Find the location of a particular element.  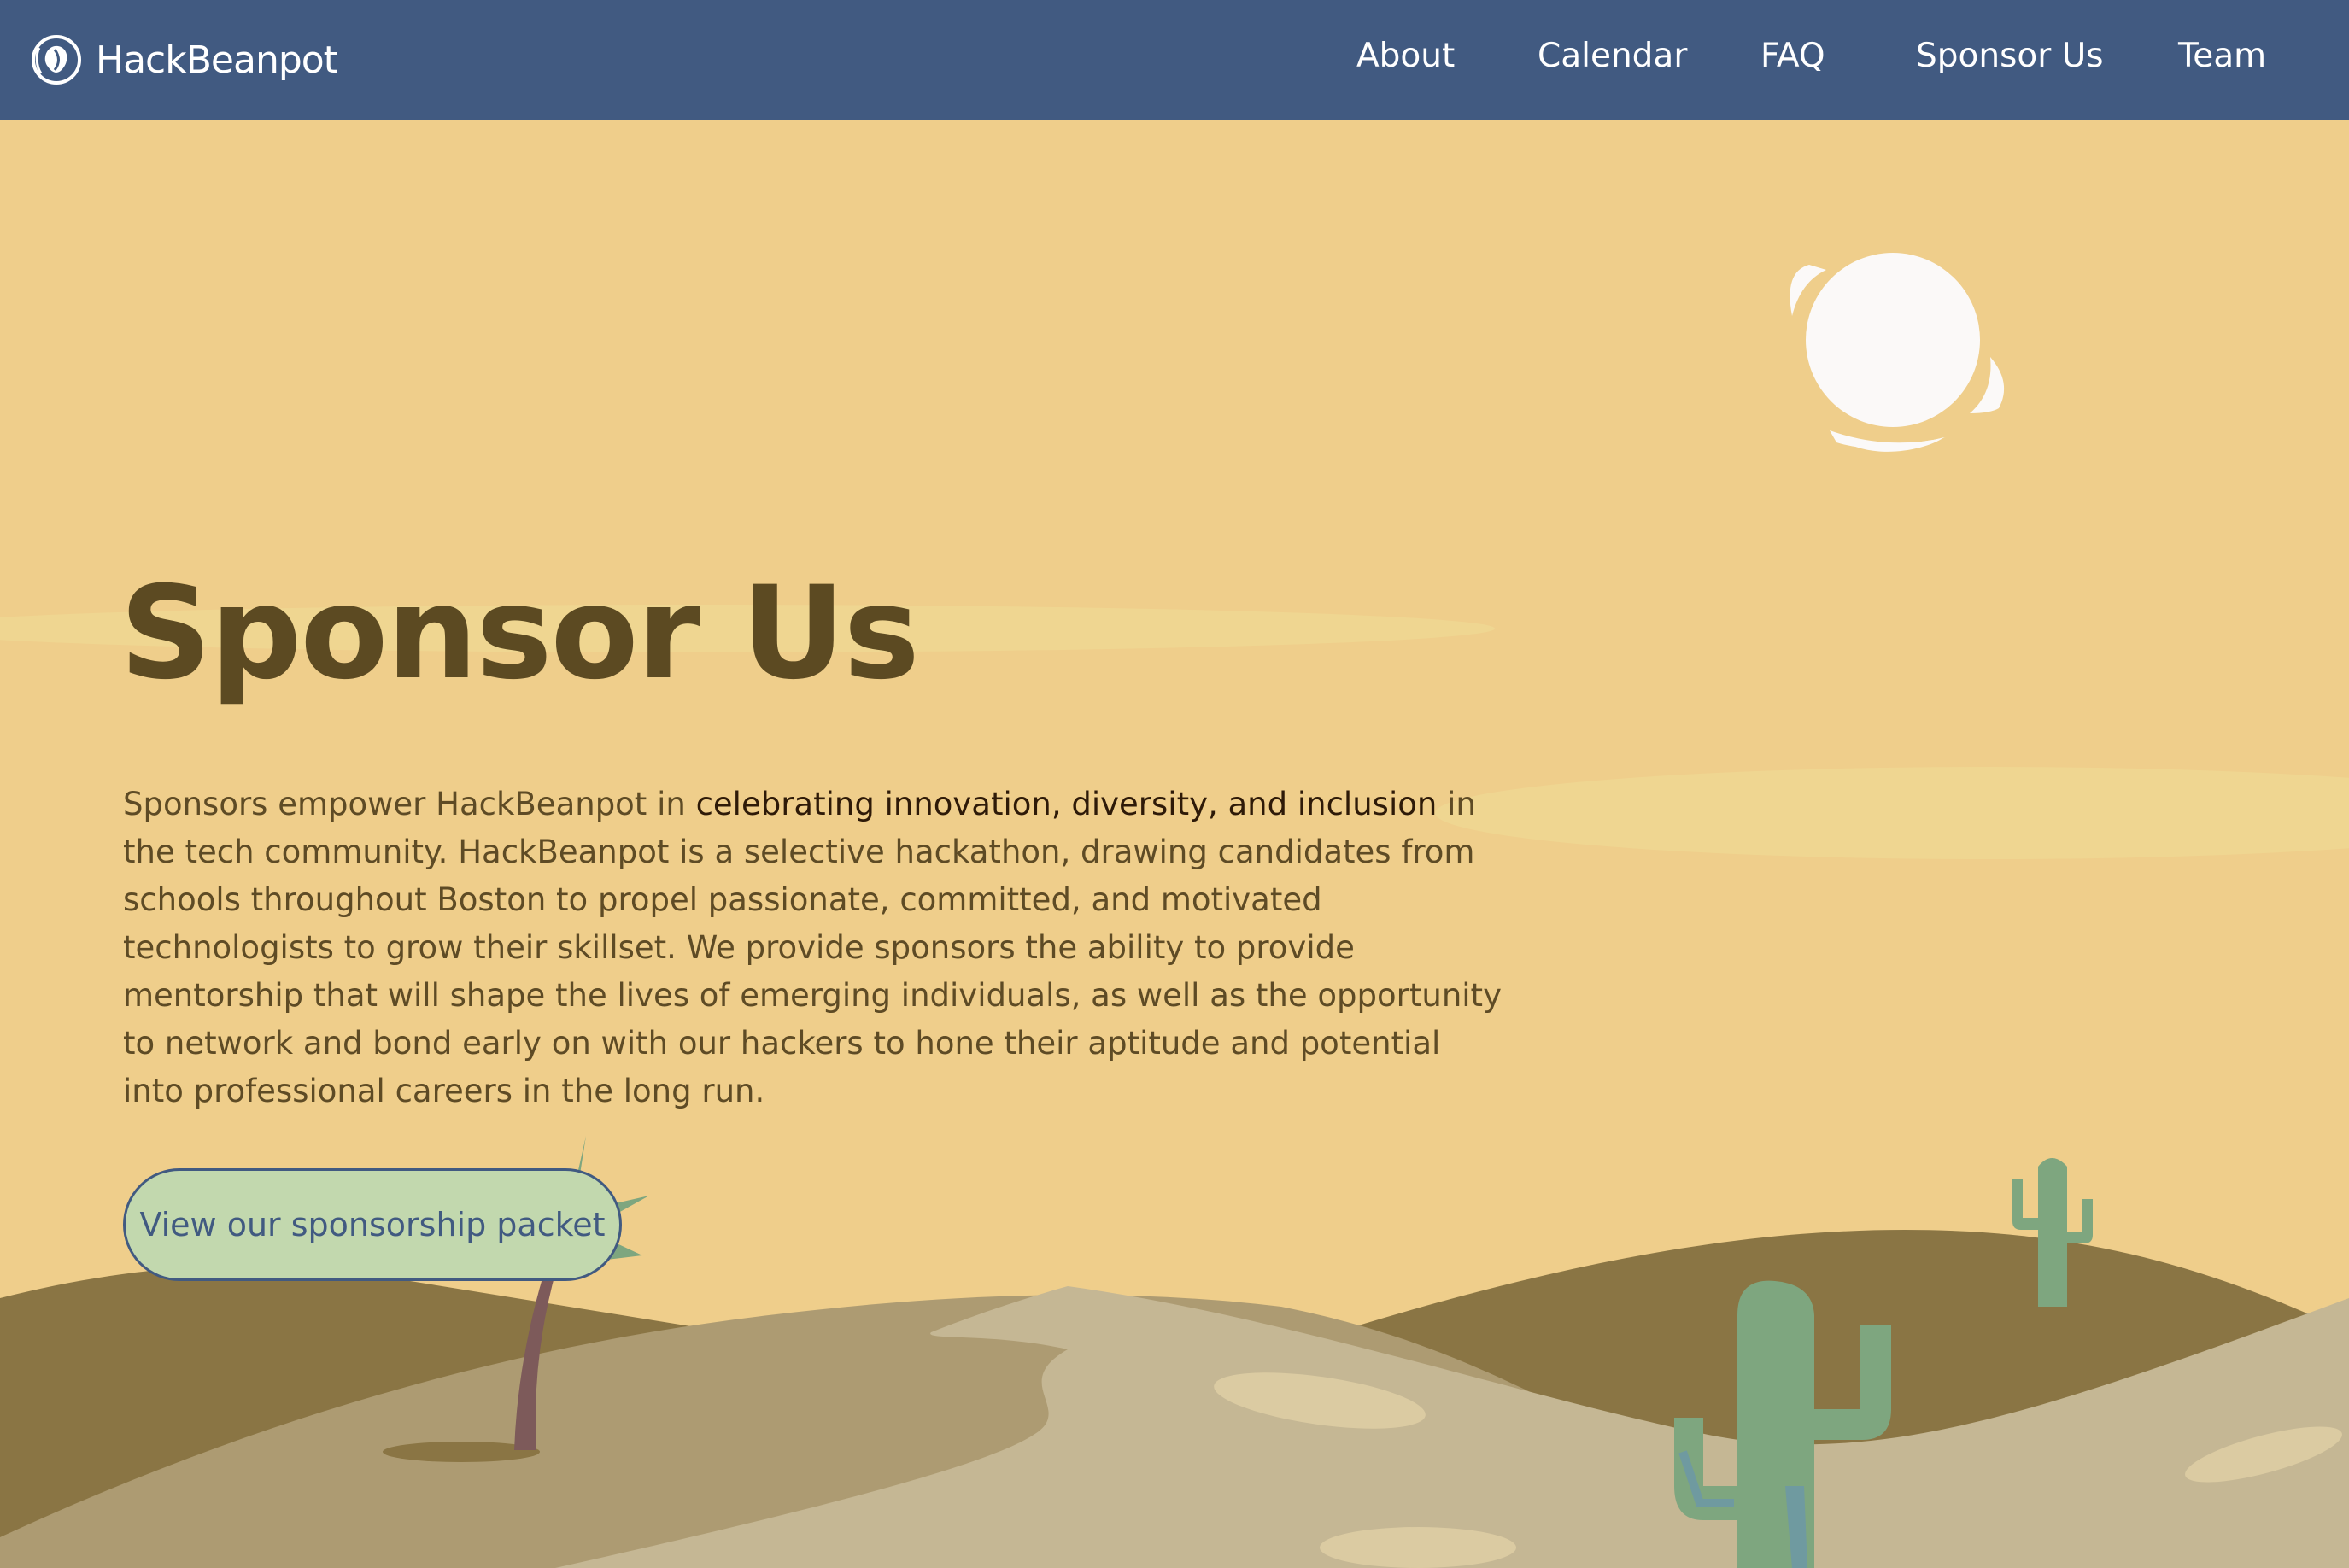

brand-name: HackBeanpot is located at coordinates (217, 60).